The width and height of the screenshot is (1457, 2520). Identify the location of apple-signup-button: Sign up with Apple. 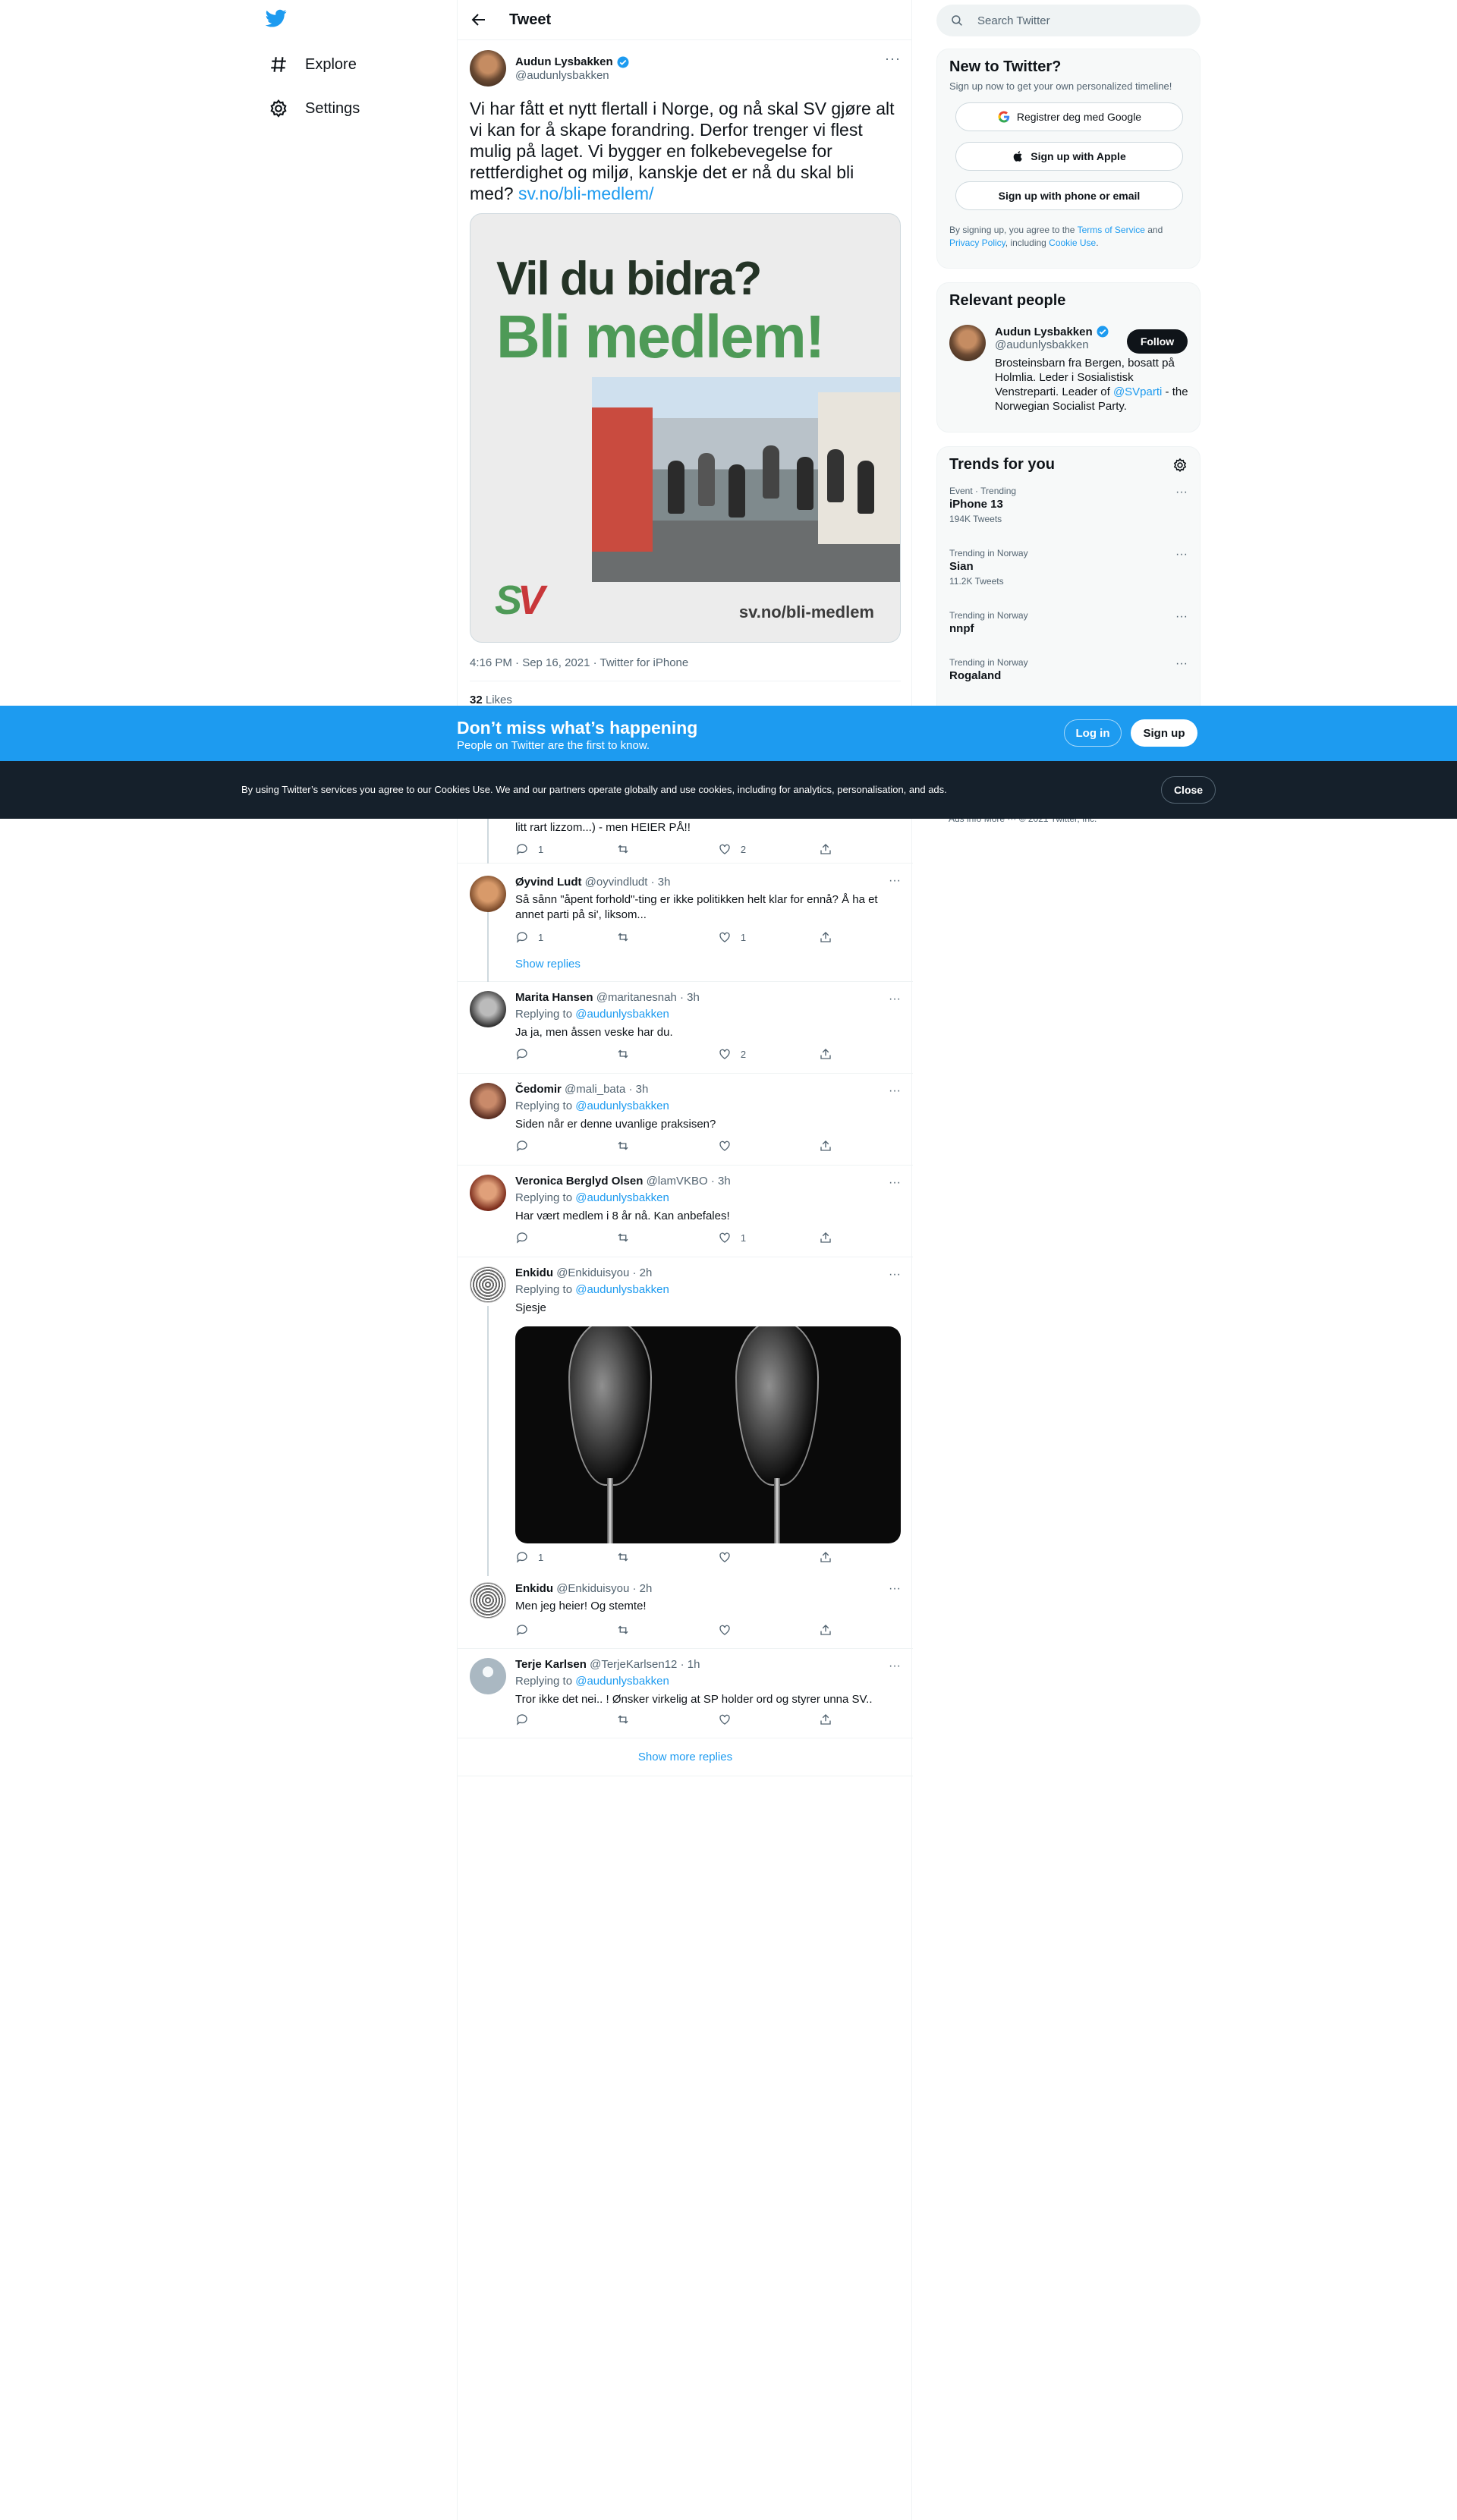
(1069, 156).